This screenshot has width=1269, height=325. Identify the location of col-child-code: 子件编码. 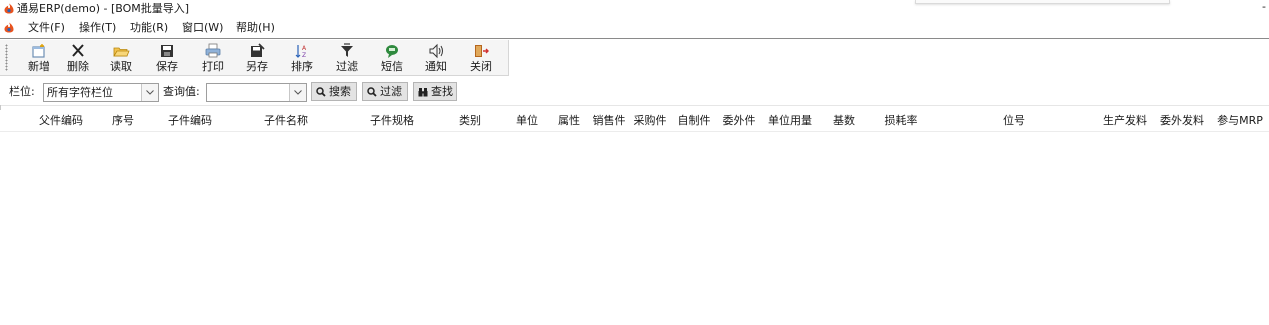
(190, 120).